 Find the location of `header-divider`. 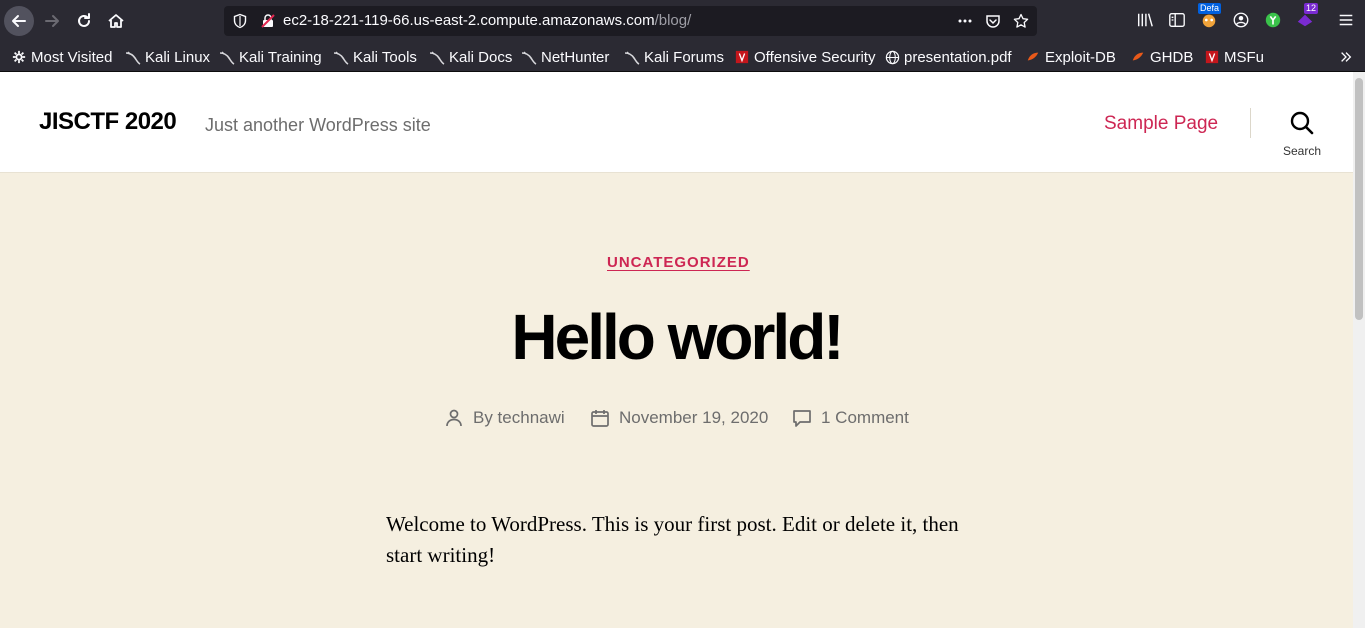

header-divider is located at coordinates (1250, 123).